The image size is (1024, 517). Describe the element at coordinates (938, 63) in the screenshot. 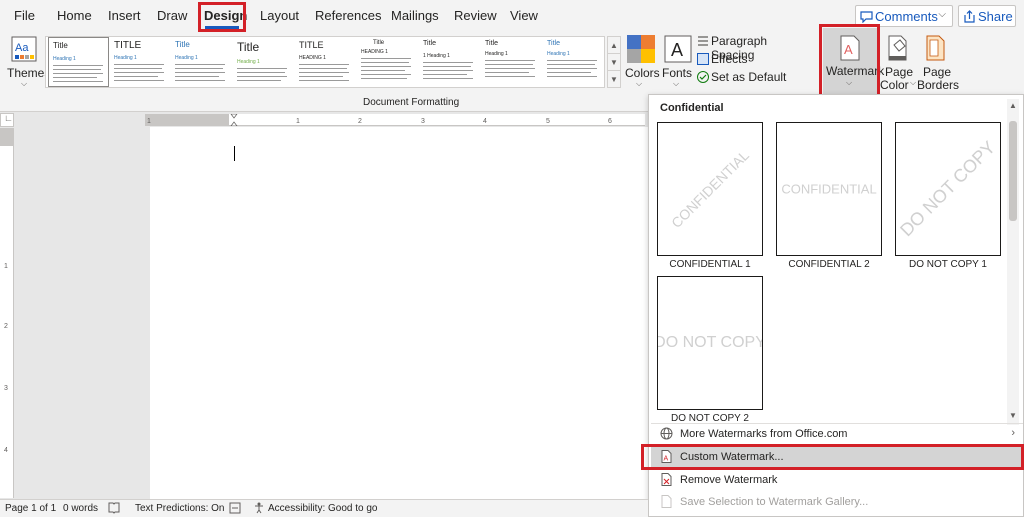

I see `page-borders-button: Page Borders` at that location.